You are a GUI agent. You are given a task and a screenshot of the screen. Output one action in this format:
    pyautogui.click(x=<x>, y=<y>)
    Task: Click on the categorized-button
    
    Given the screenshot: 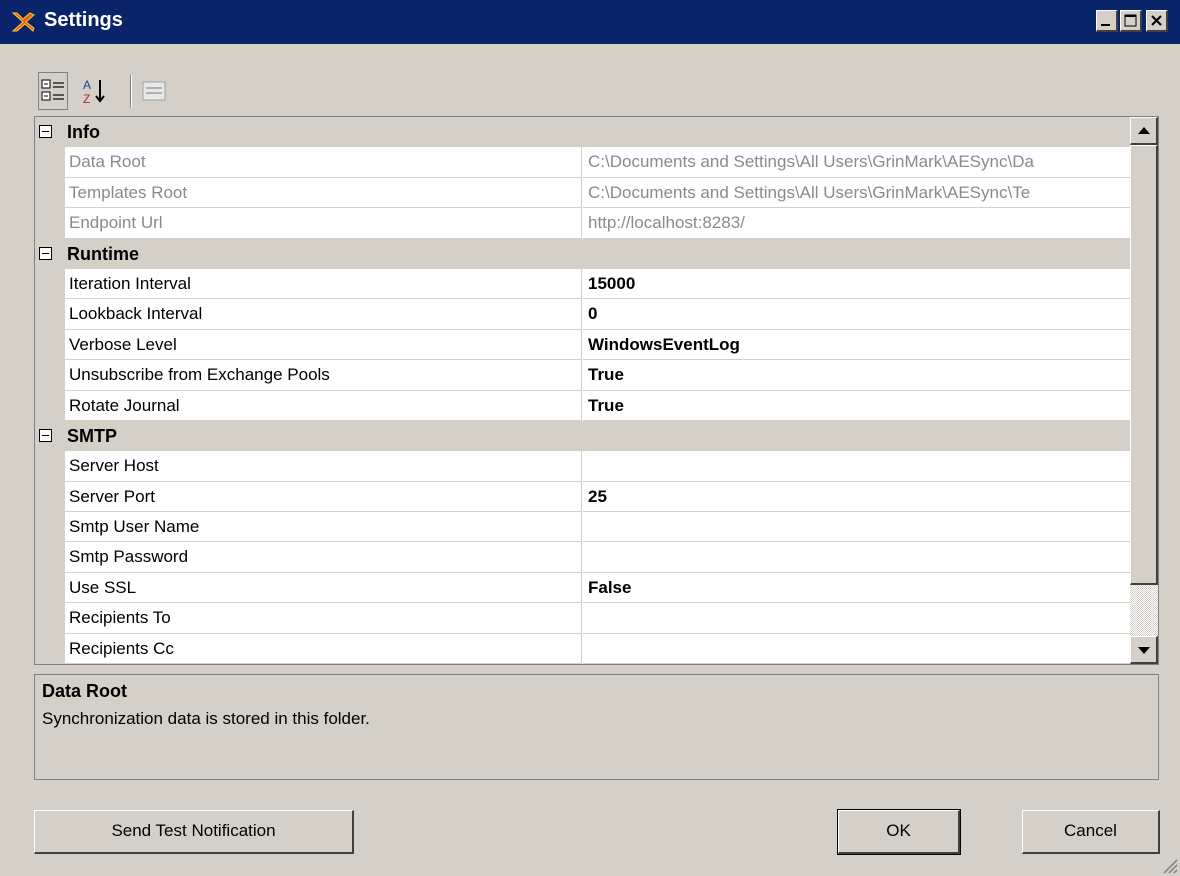 What is the action you would take?
    pyautogui.click(x=53, y=91)
    